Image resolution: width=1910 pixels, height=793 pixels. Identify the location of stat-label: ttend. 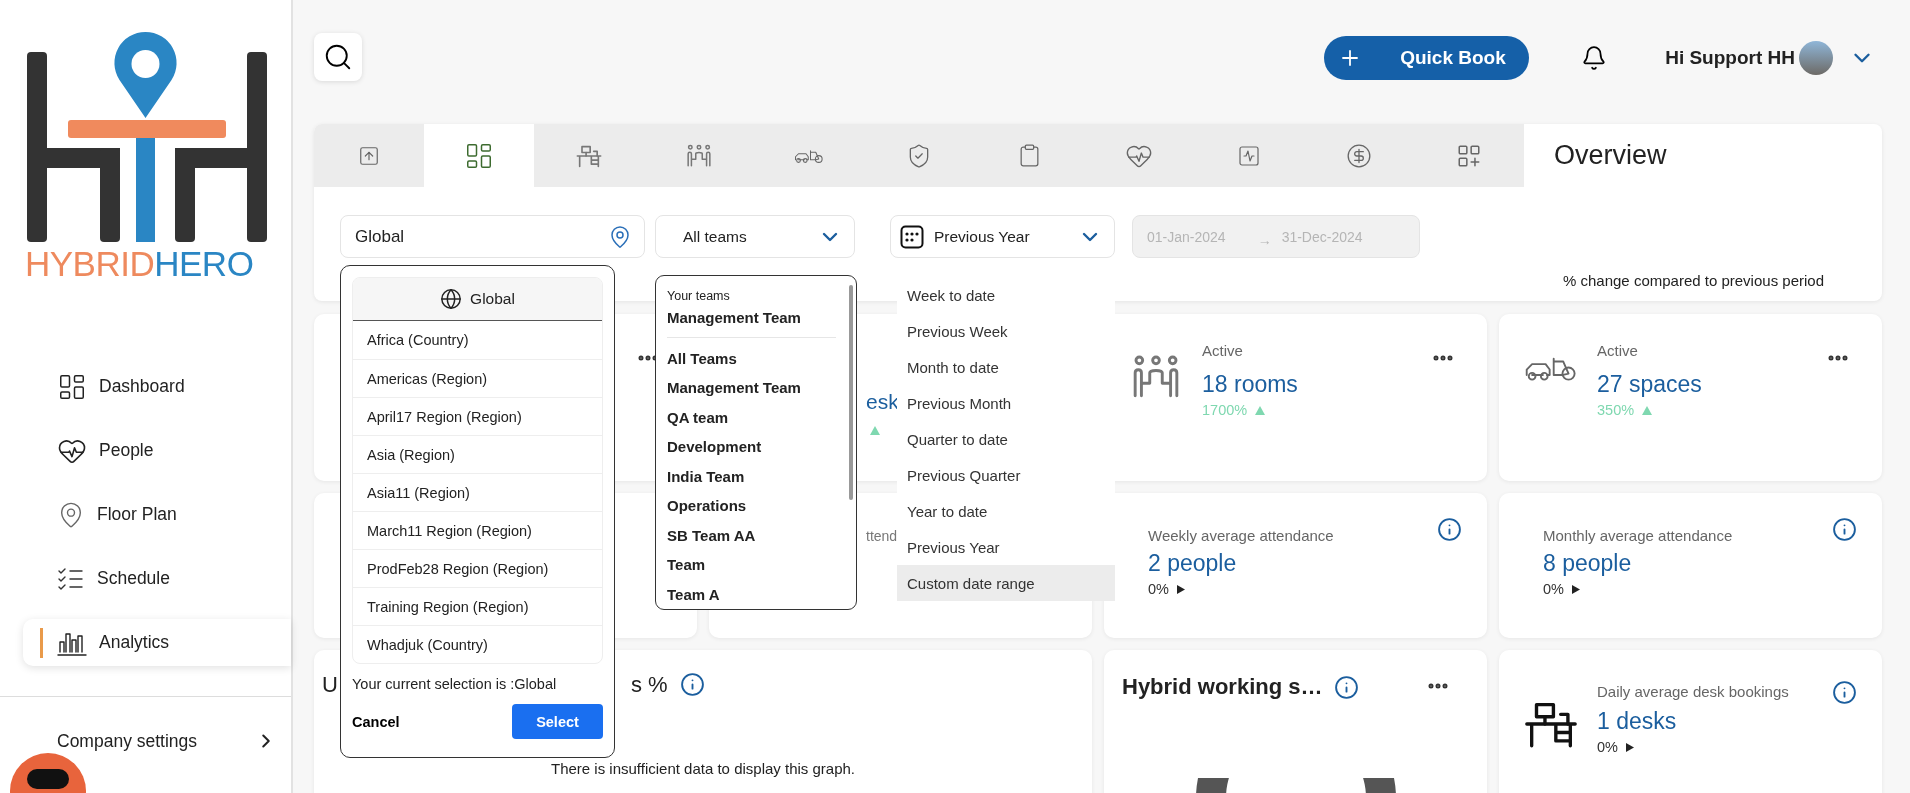
(882, 536).